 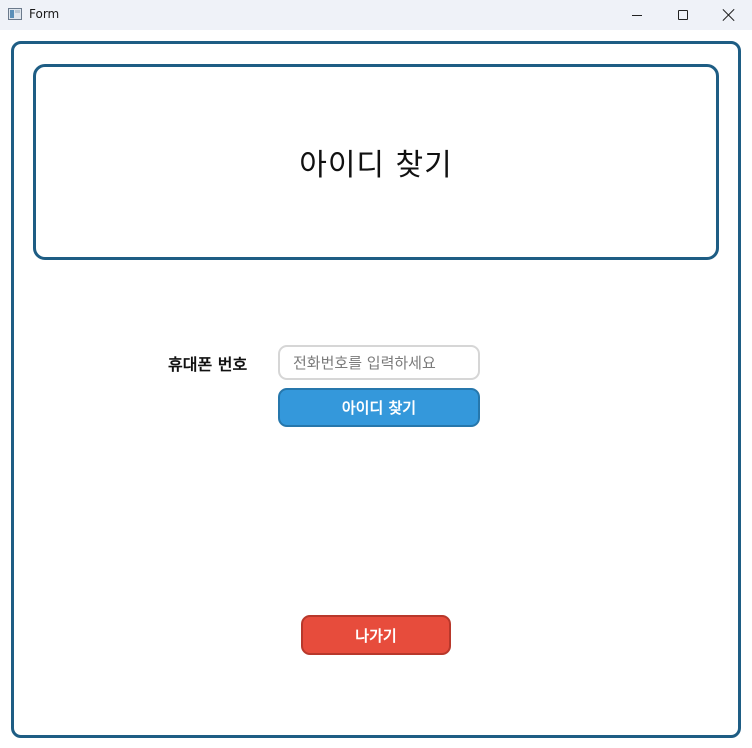 I want to click on title-bar: Form, so click(x=376, y=15).